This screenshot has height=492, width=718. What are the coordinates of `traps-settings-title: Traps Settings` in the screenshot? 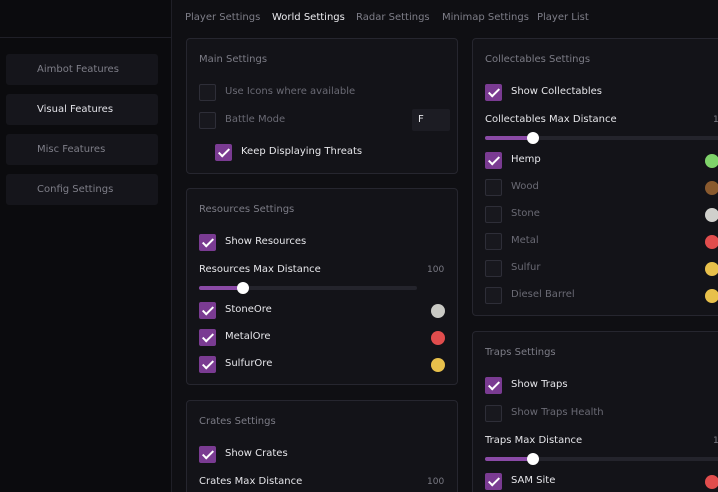 It's located at (520, 352).